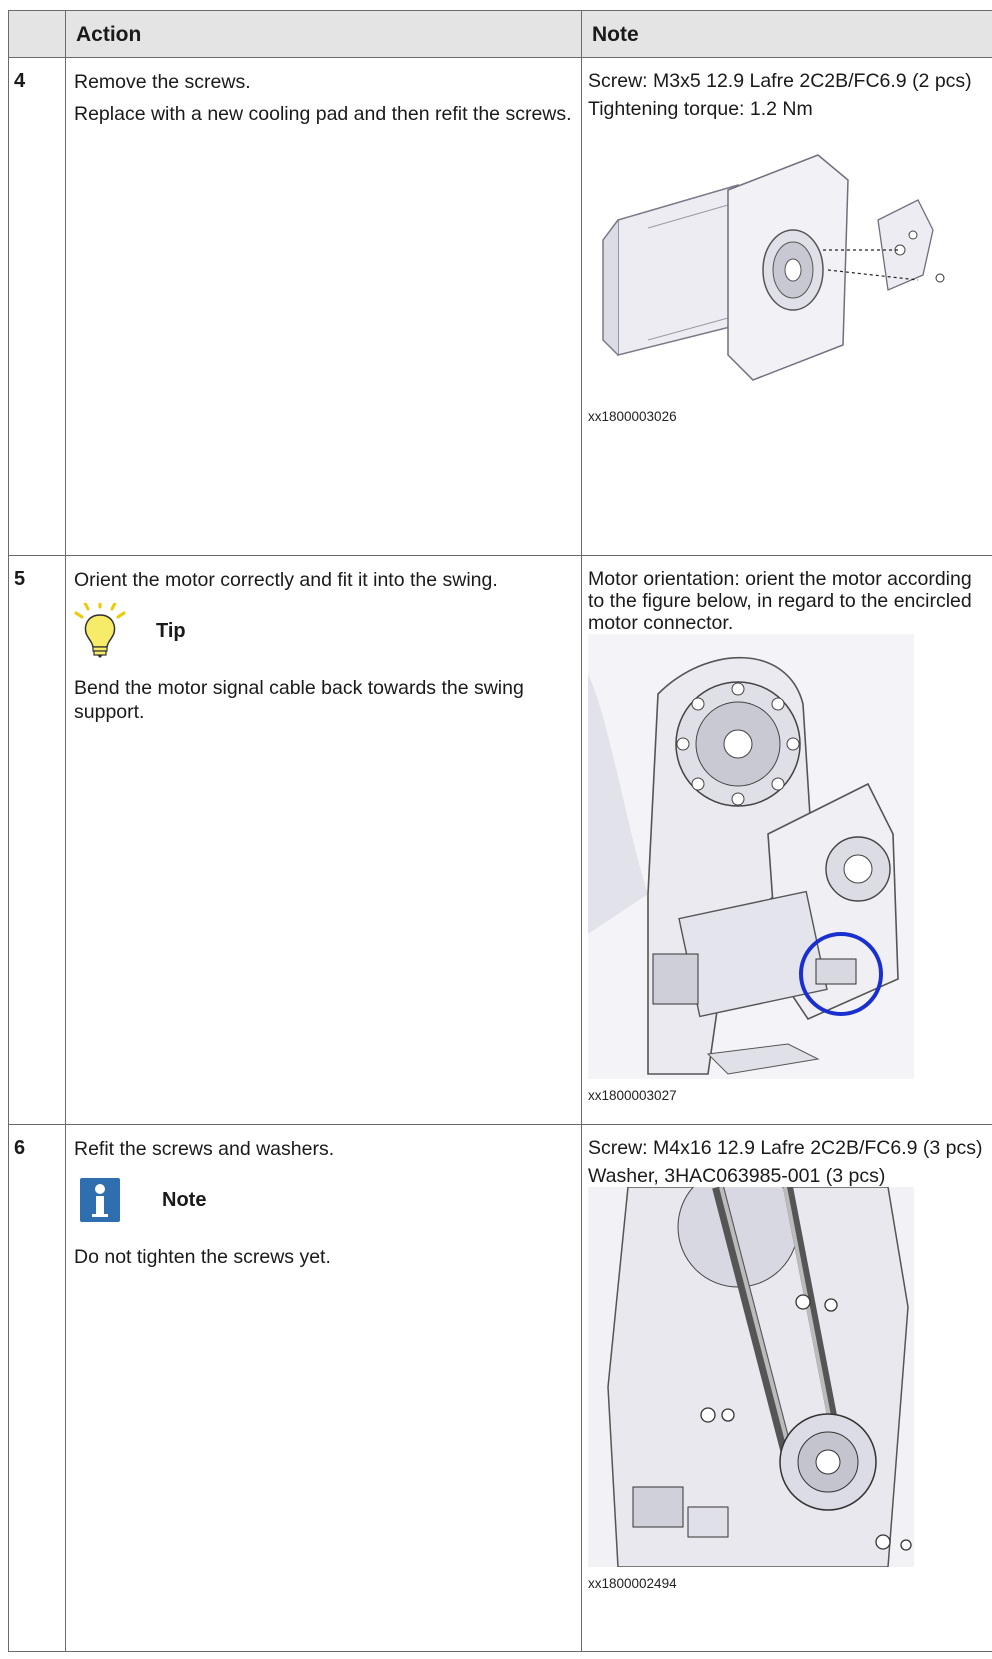 The height and width of the screenshot is (1659, 992). I want to click on screws-washers-figure, so click(751, 1377).